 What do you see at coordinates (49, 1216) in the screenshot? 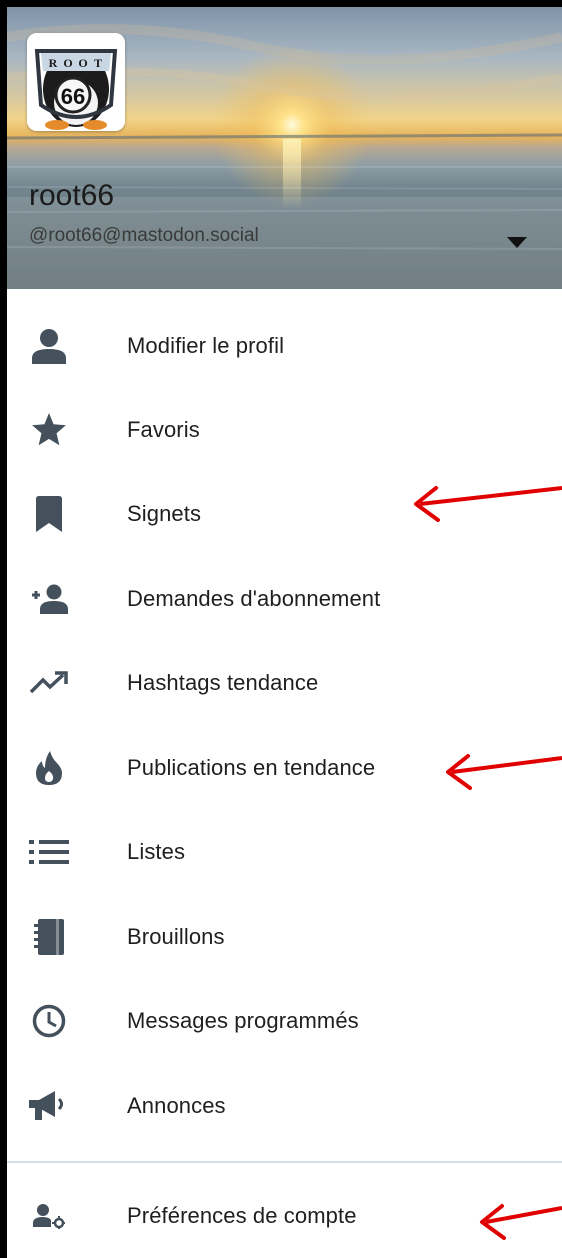
I see `account-settings-icon` at bounding box center [49, 1216].